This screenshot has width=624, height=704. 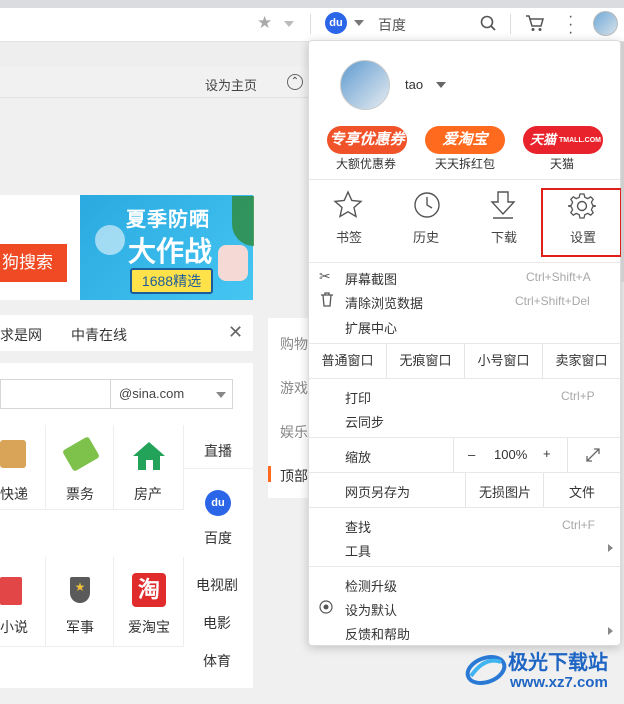 What do you see at coordinates (504, 361) in the screenshot?
I see `alt-account-window-button: 小号窗口` at bounding box center [504, 361].